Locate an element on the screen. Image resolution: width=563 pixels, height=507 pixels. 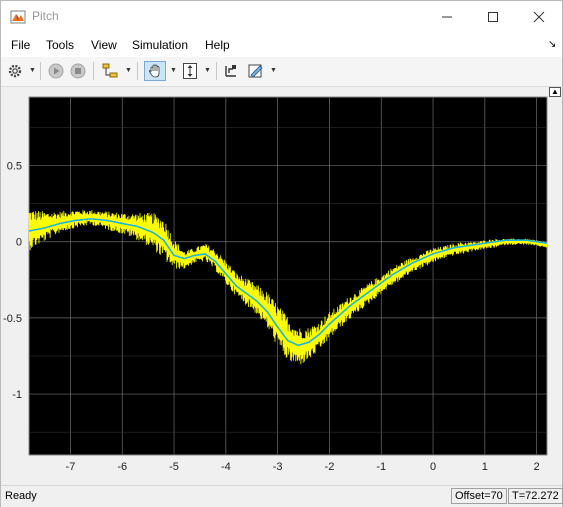
maximize-button is located at coordinates (493, 16).